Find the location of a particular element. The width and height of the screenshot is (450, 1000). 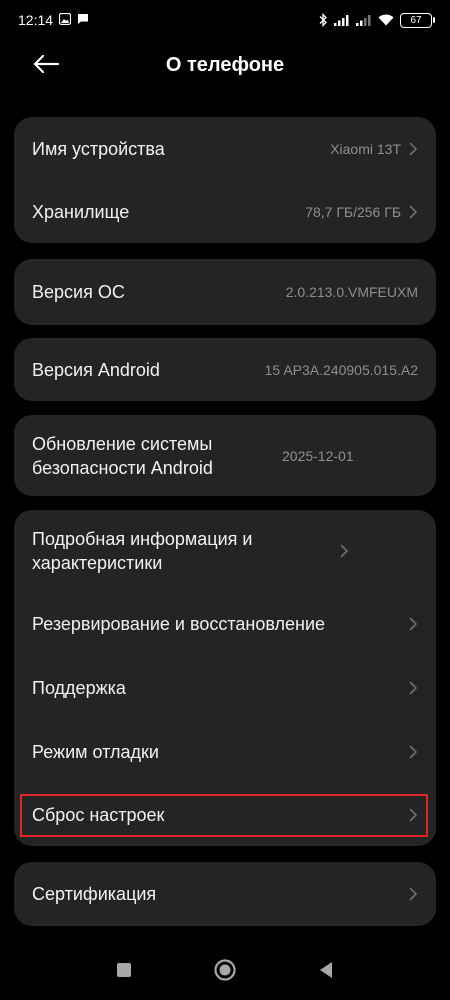

certification-card: Сертификация is located at coordinates (225, 894).